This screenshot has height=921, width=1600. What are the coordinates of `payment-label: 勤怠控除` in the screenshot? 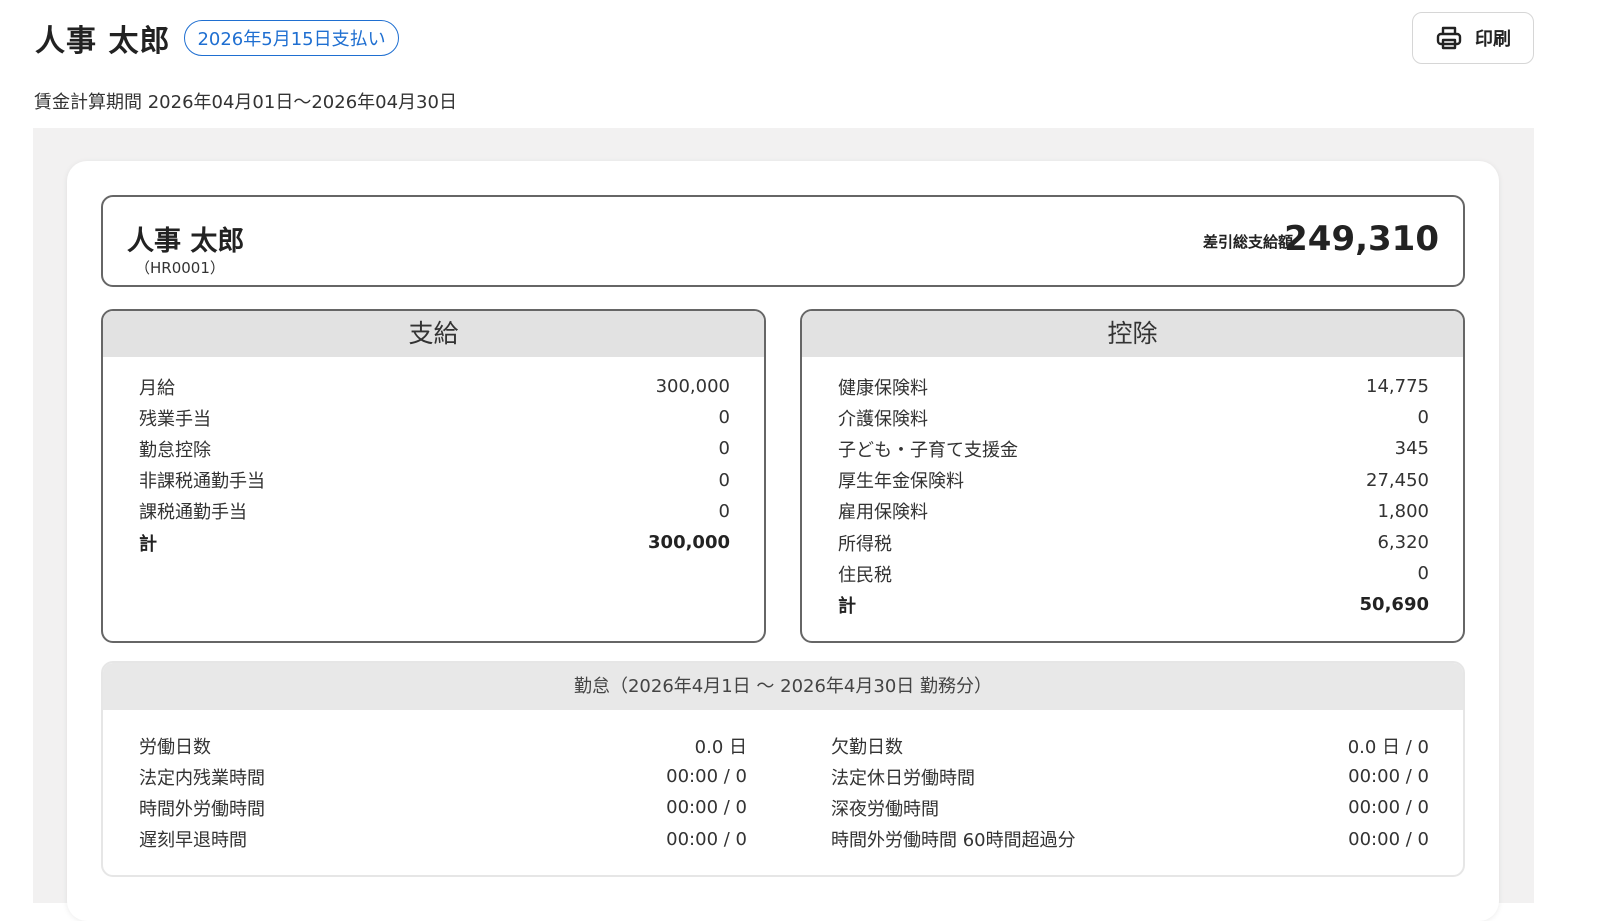 It's located at (175, 450).